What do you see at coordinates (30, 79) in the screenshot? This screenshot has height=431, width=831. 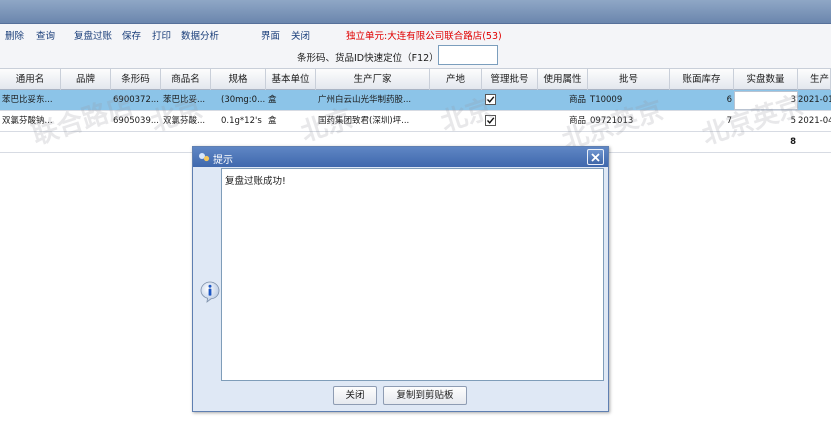 I see `header-generic-name: 通用名` at bounding box center [30, 79].